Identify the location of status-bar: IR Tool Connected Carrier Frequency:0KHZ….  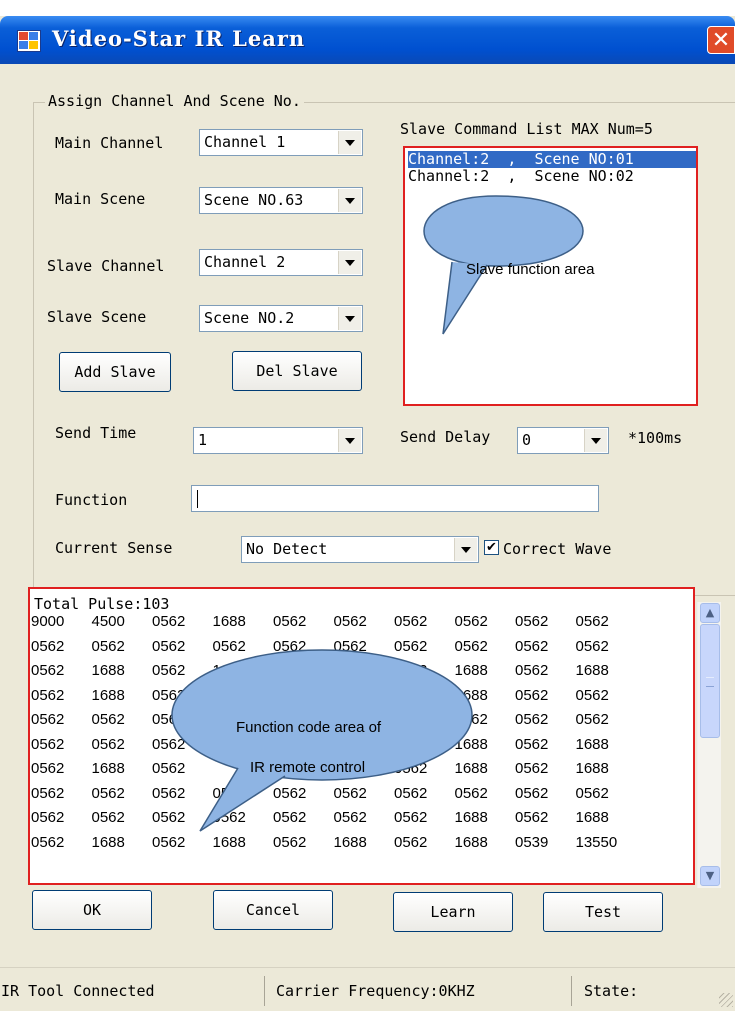
(367, 989).